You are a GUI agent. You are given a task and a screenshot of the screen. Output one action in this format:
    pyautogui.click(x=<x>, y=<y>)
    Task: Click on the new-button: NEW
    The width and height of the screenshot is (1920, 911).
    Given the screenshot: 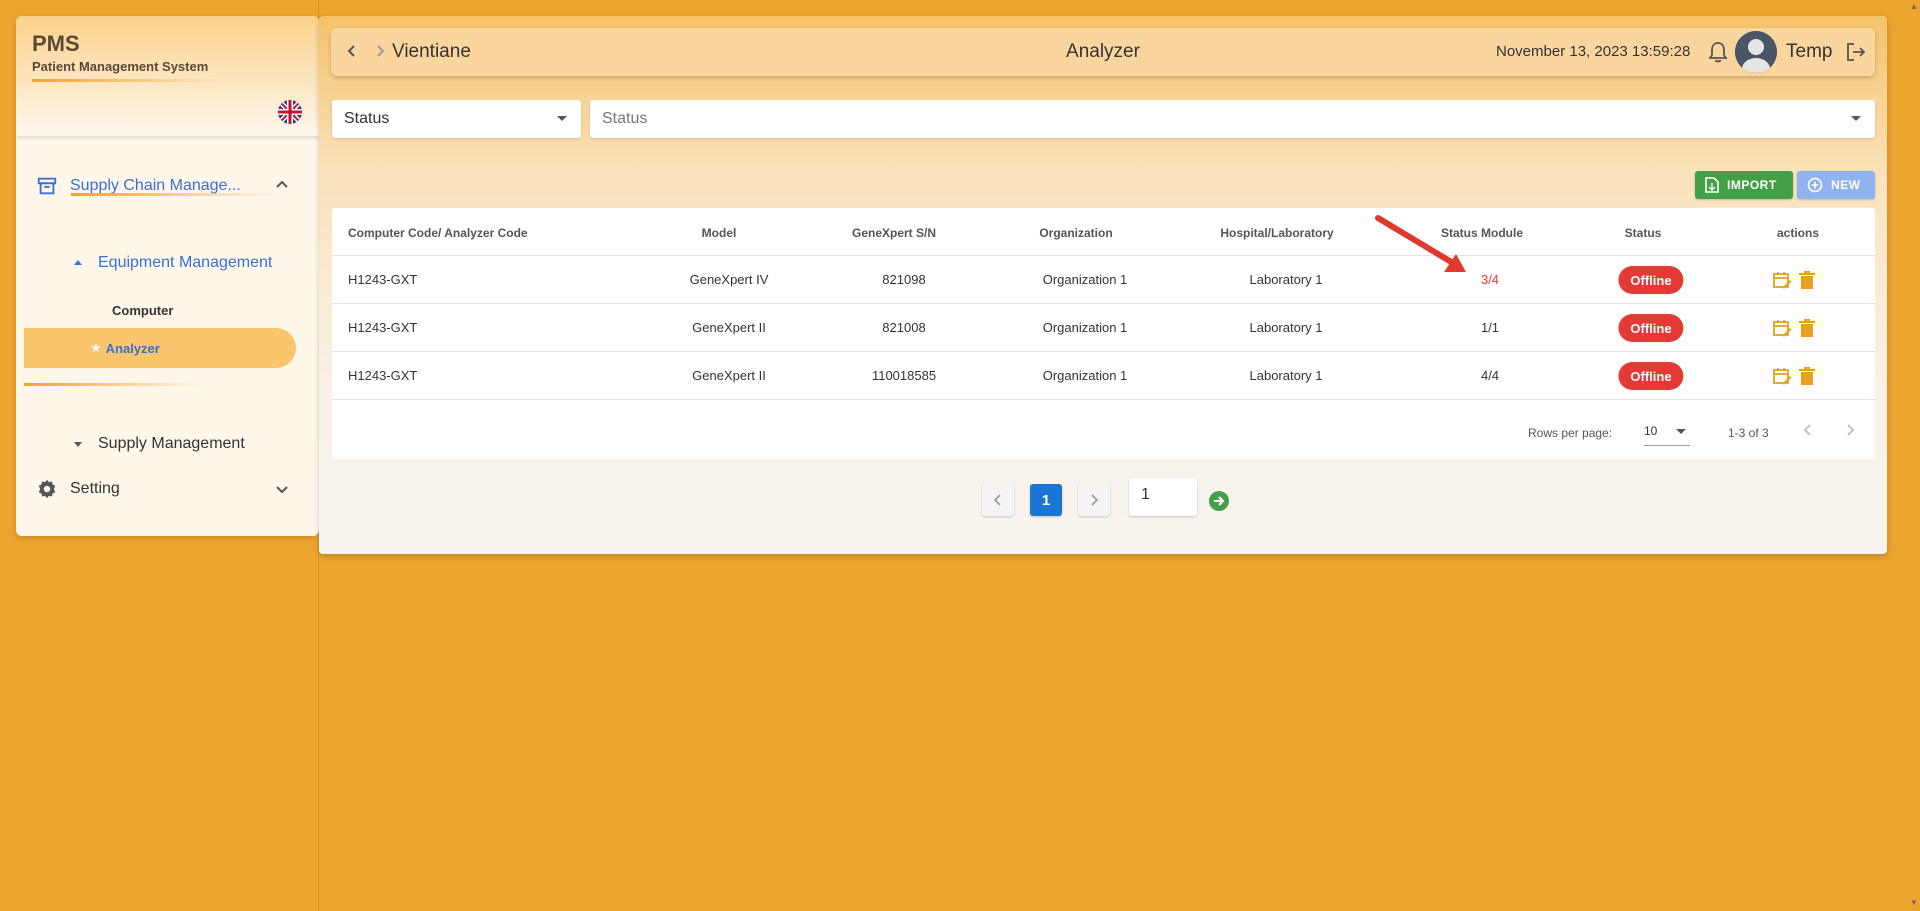 What is the action you would take?
    pyautogui.click(x=1836, y=185)
    